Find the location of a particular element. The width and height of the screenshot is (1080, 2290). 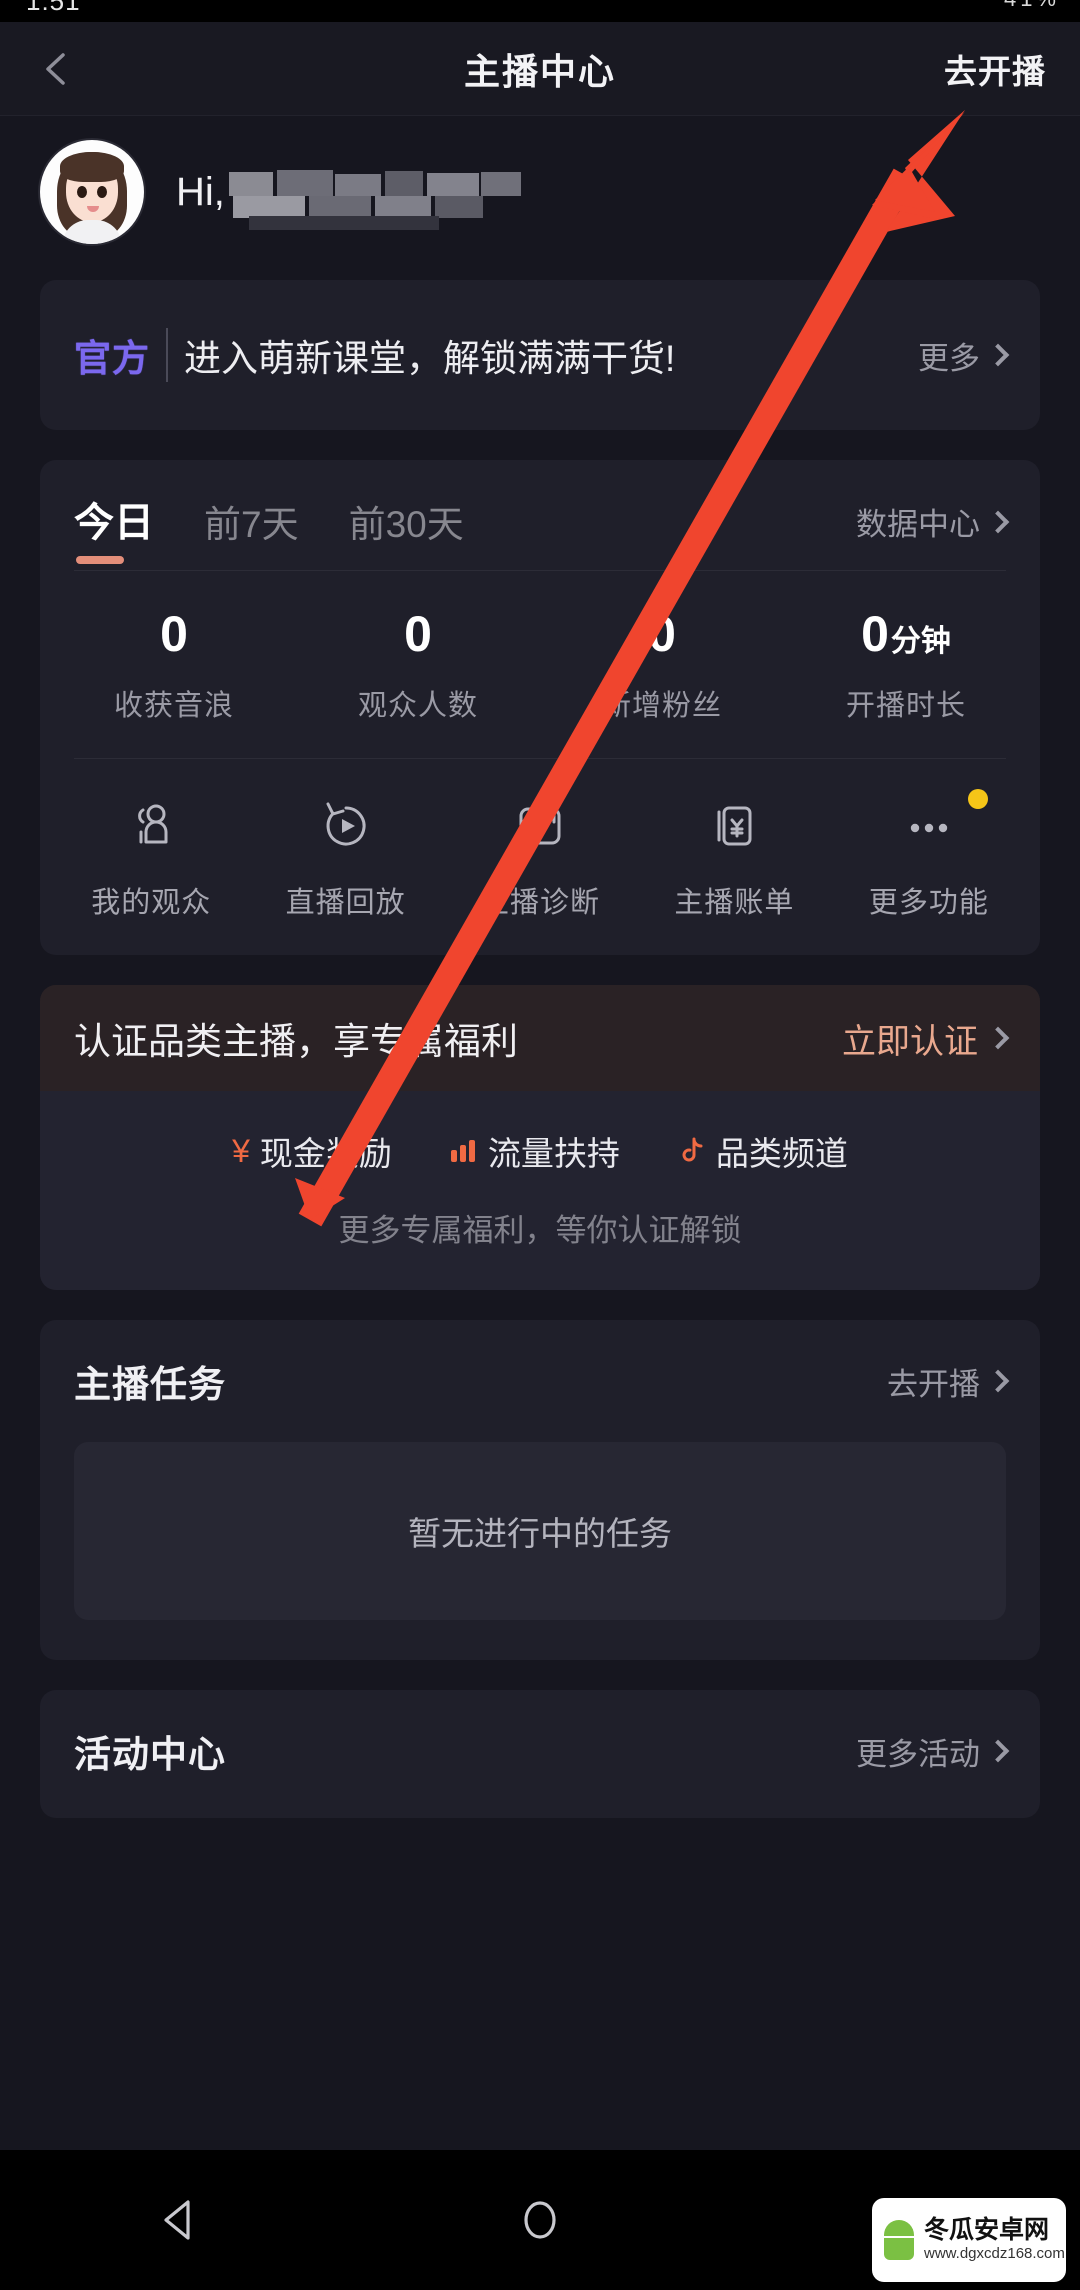

benefit-item: 流量扶持 is located at coordinates (534, 1151).